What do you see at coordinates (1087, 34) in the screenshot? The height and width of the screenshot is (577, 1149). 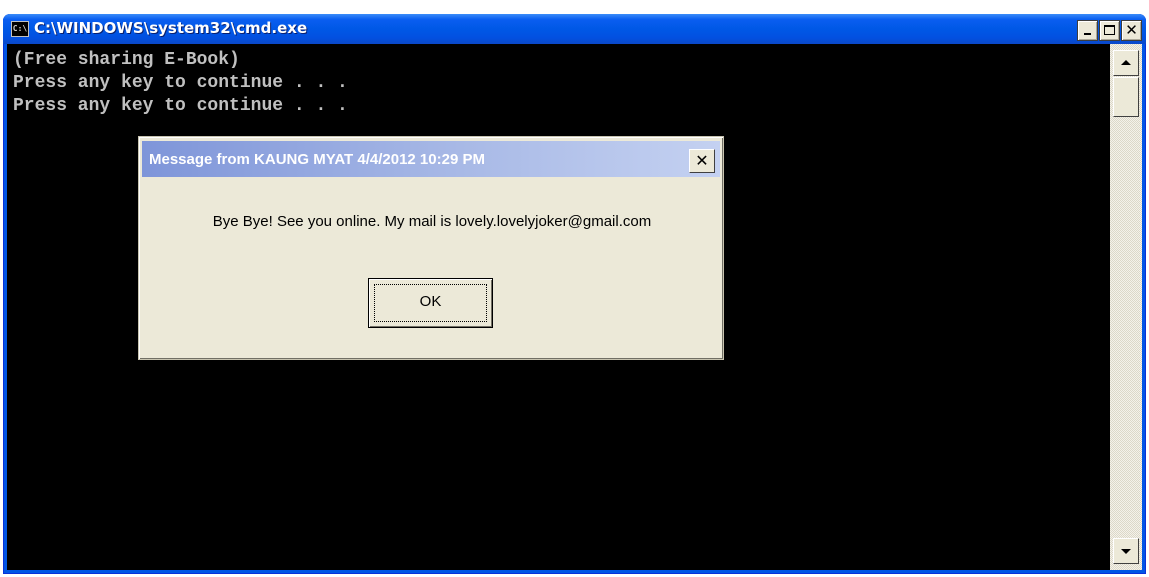 I see `minimize-icon` at bounding box center [1087, 34].